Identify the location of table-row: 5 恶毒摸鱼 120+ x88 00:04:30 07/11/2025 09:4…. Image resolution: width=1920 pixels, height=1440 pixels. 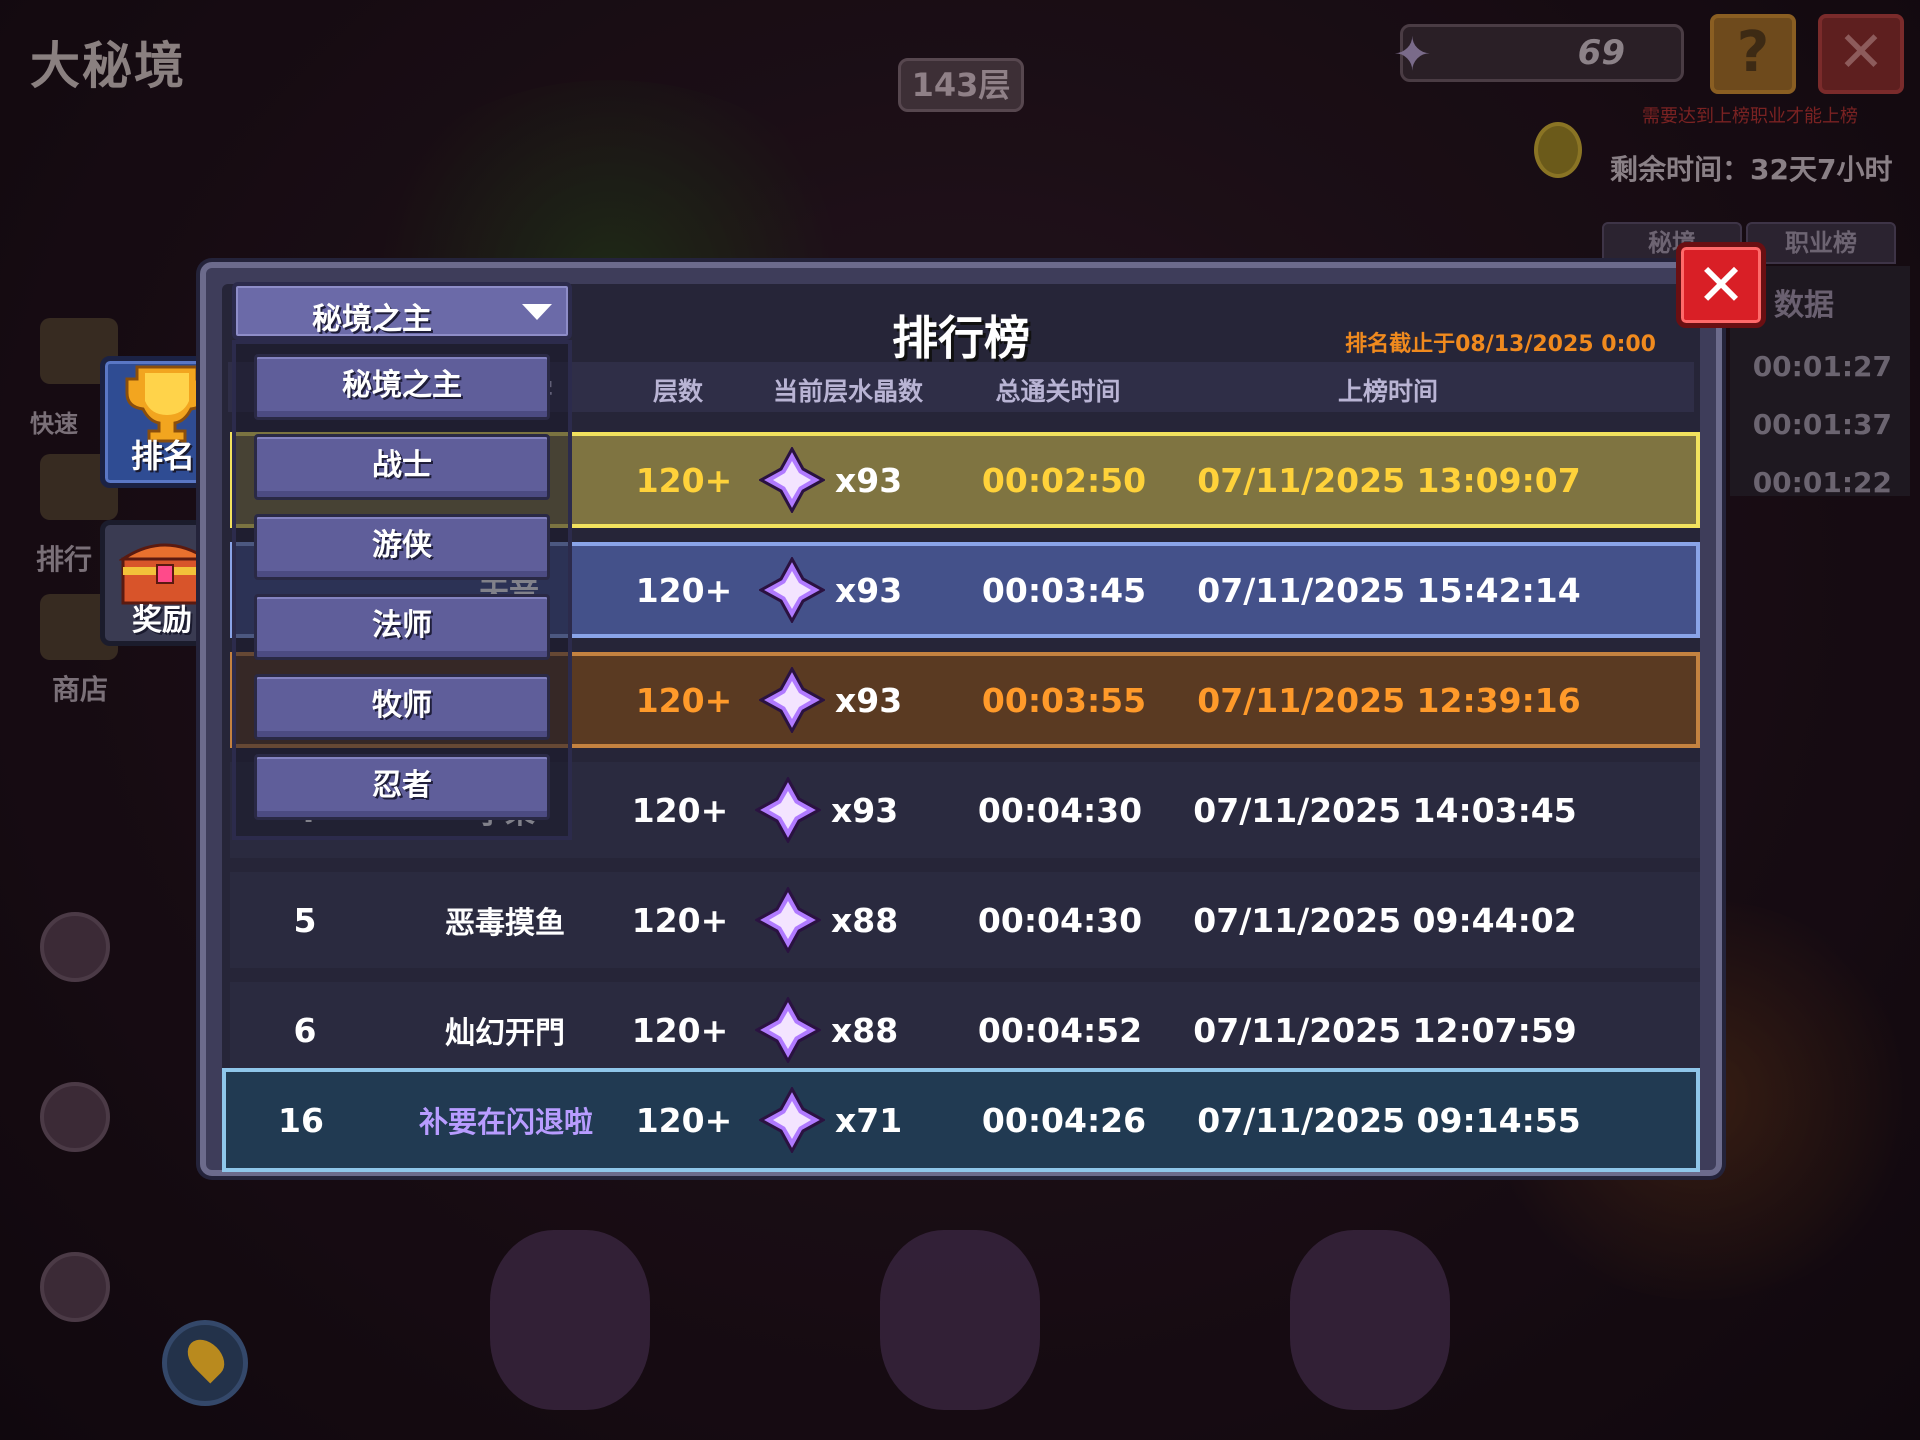
(965, 920).